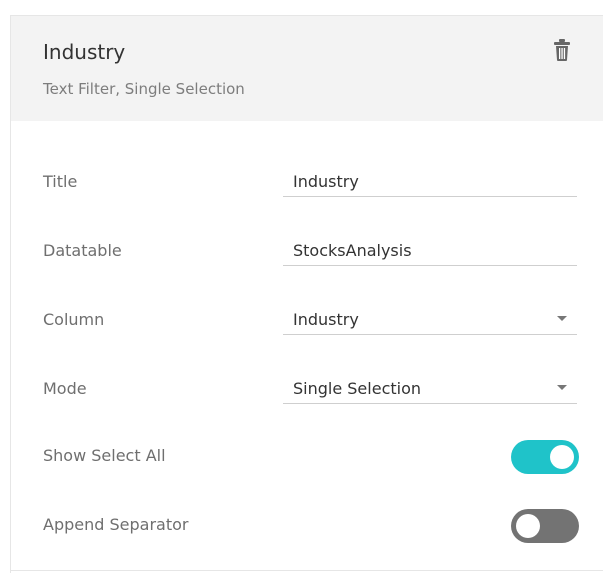  Describe the element at coordinates (60, 181) in the screenshot. I see `title-label: Title` at that location.